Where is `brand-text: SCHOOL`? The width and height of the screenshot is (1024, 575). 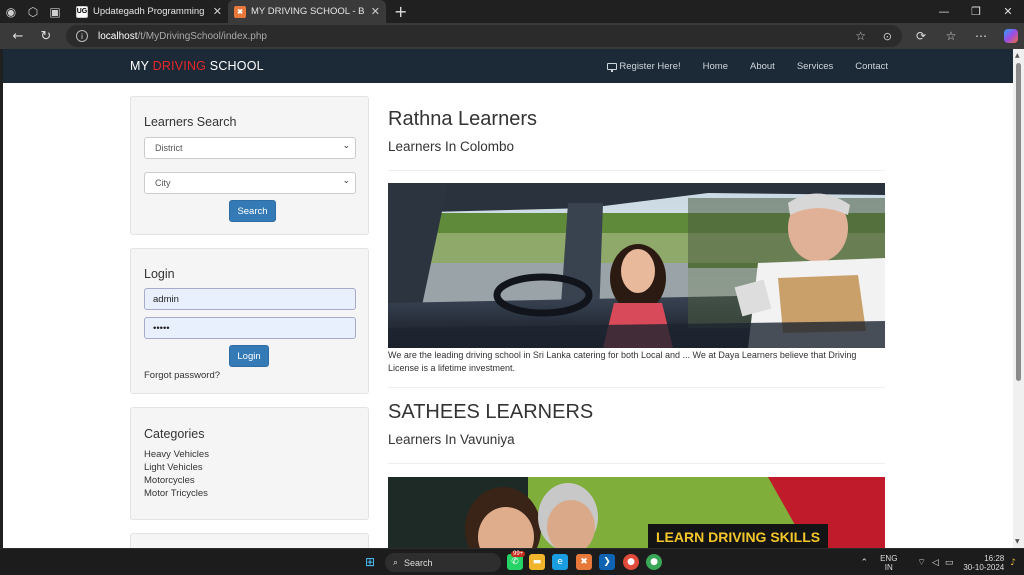 brand-text: SCHOOL is located at coordinates (235, 66).